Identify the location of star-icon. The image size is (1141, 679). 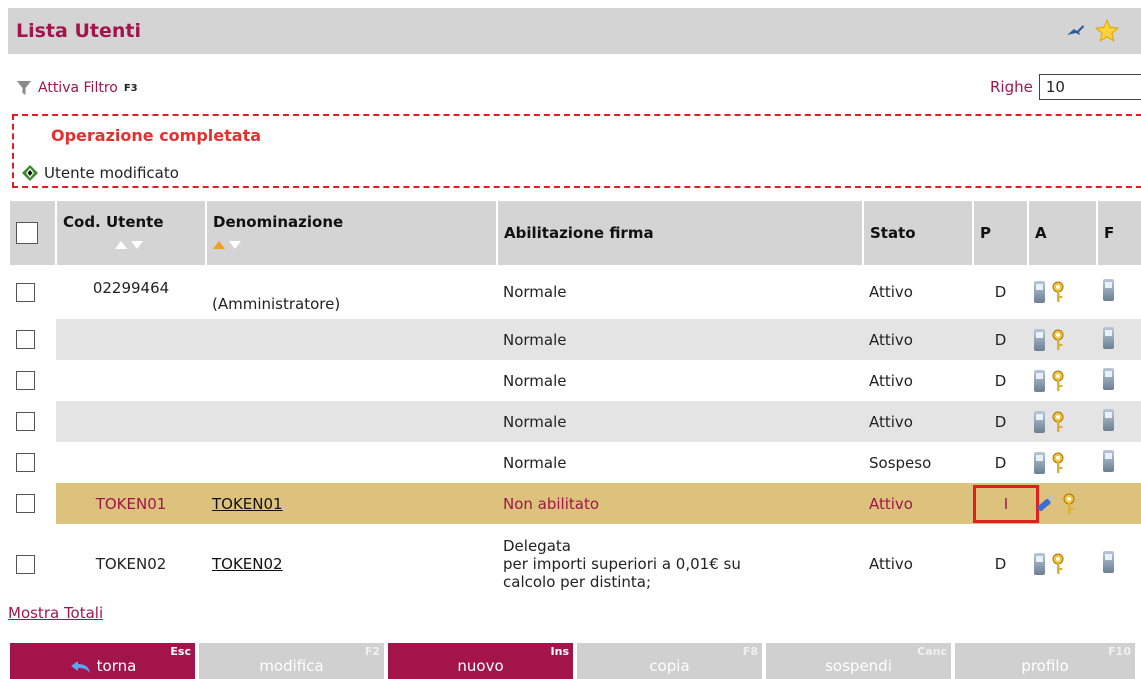
(1107, 31).